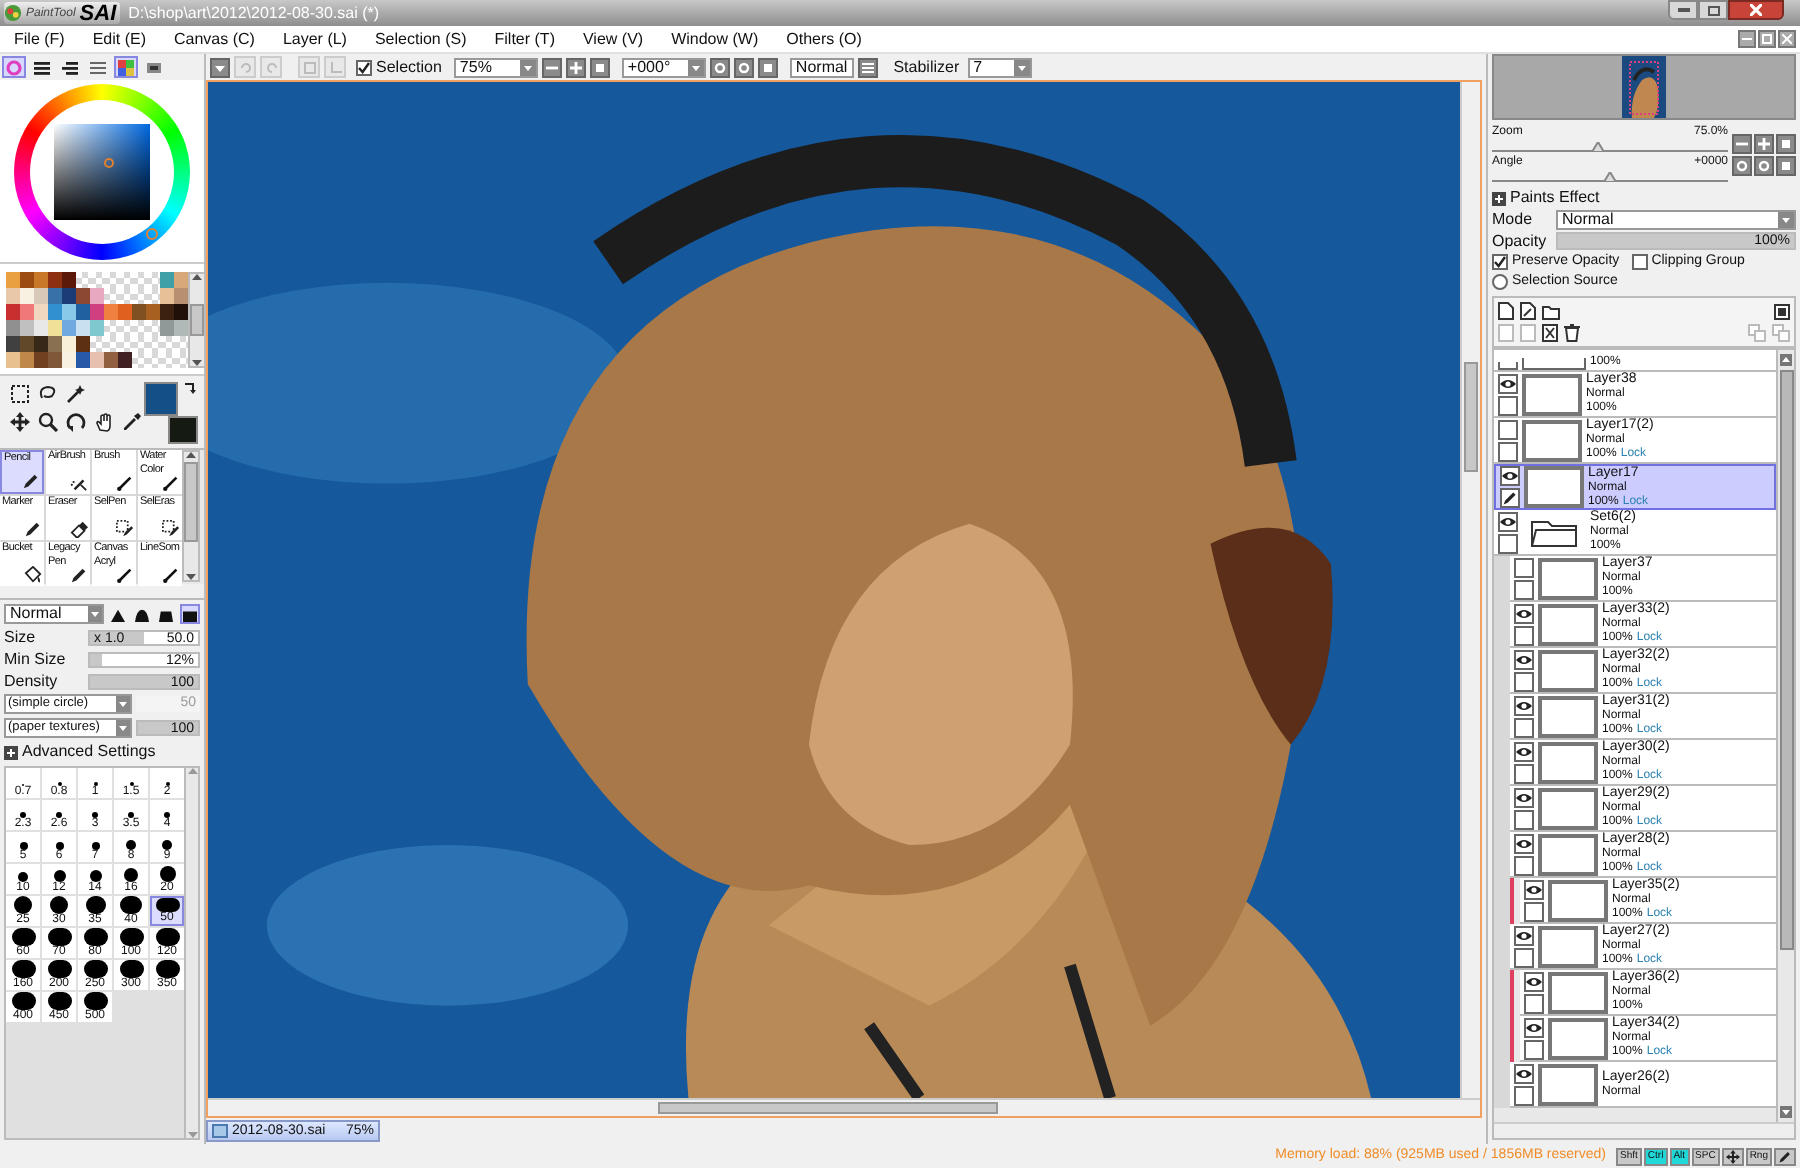 This screenshot has height=1168, width=1800. I want to click on field-label: Mode, so click(1513, 219).